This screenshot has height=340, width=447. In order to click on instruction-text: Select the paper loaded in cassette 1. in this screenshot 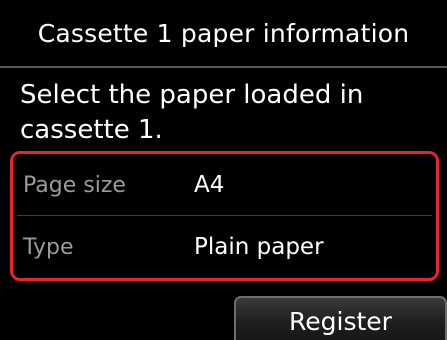, I will do `click(192, 112)`.